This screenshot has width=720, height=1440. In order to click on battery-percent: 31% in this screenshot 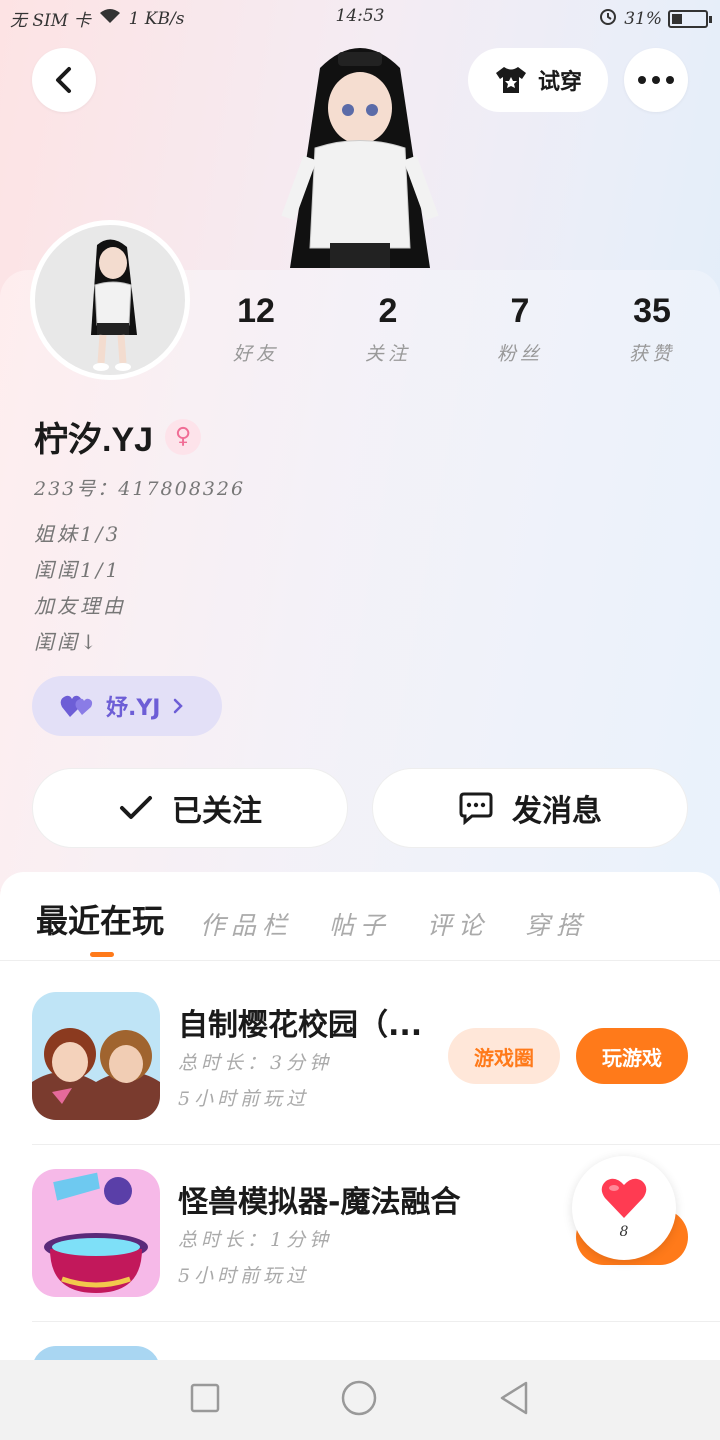, I will do `click(643, 18)`.